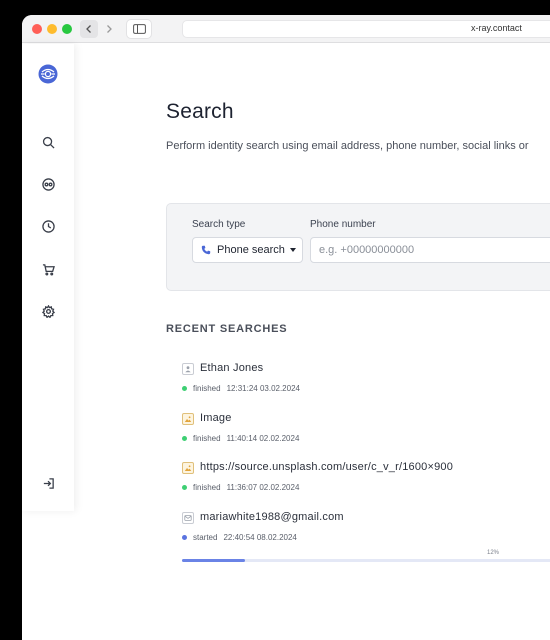 This screenshot has height=640, width=550. What do you see at coordinates (48, 311) in the screenshot?
I see `gear-icon` at bounding box center [48, 311].